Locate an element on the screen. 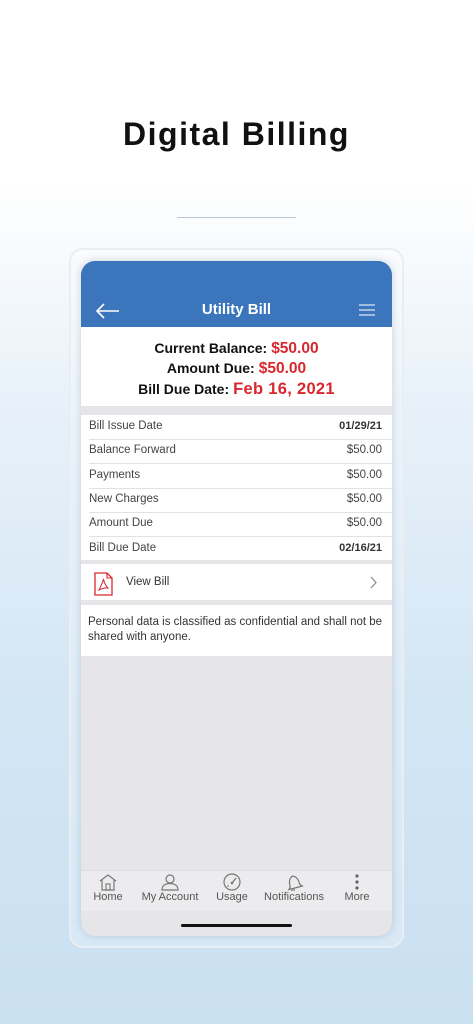  gauge-icon is located at coordinates (232, 882).